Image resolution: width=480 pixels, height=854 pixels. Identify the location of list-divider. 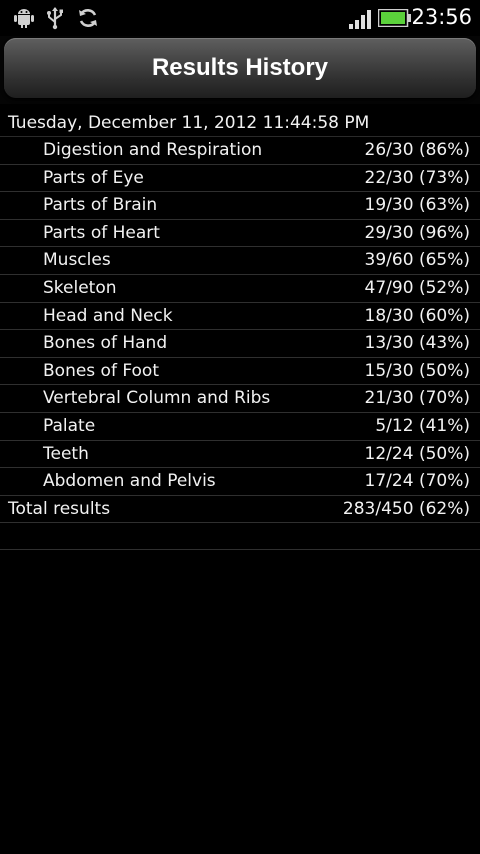
(240, 537).